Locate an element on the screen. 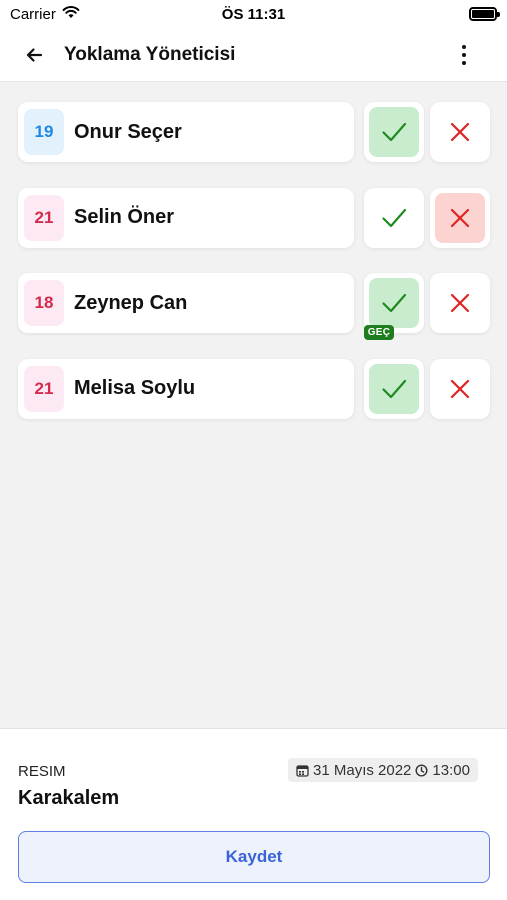 The width and height of the screenshot is (507, 900). lesson-date: 31 Mayıs 2022 is located at coordinates (362, 770).